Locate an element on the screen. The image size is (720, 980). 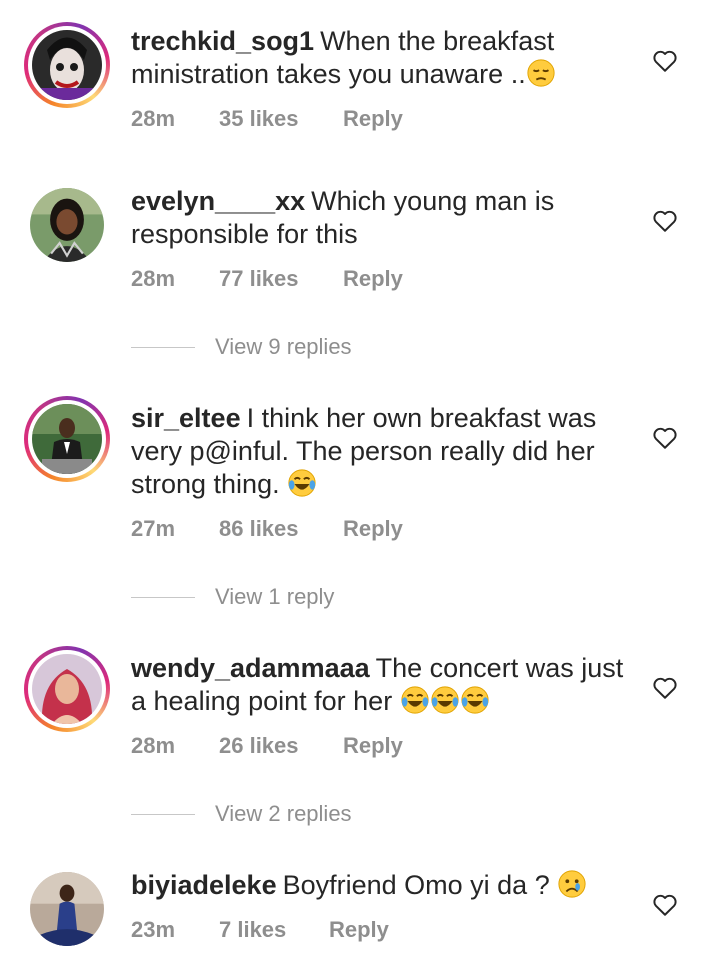
comment-time: 27m is located at coordinates (153, 528).